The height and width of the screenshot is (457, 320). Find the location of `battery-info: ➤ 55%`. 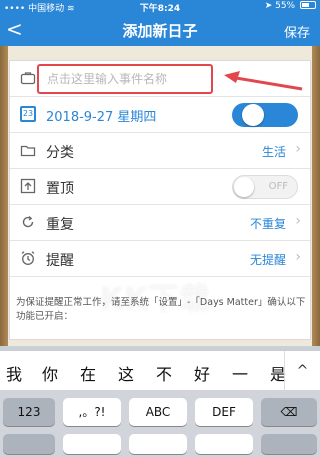

battery-info: ➤ 55% is located at coordinates (290, 6).